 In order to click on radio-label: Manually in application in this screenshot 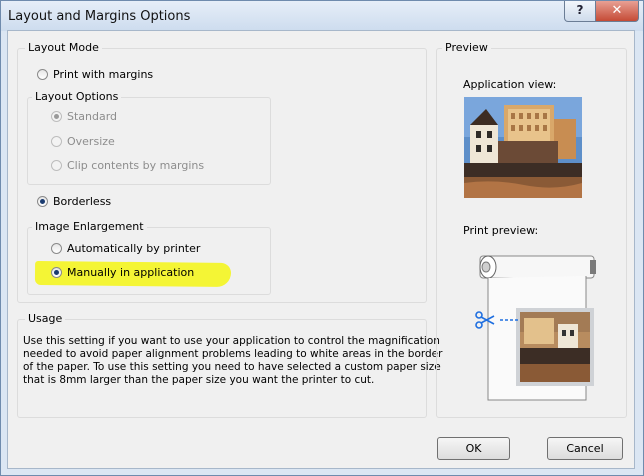, I will do `click(131, 272)`.